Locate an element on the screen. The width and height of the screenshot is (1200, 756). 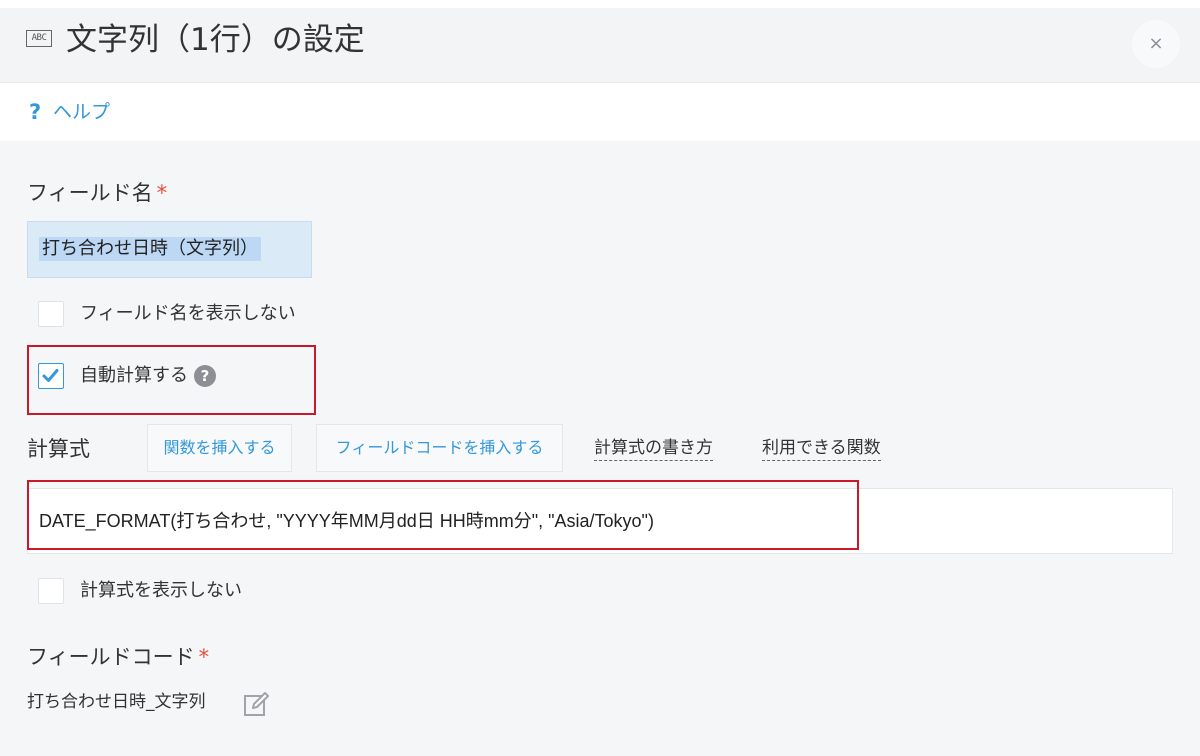
help-bar: ? ヘルプ is located at coordinates (600, 112).